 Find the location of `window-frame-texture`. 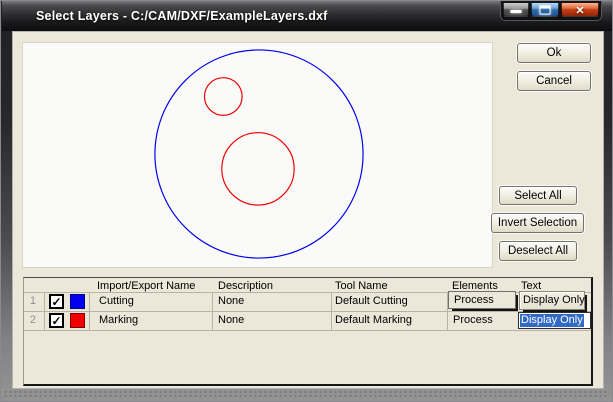

window-frame-texture is located at coordinates (306, 394).